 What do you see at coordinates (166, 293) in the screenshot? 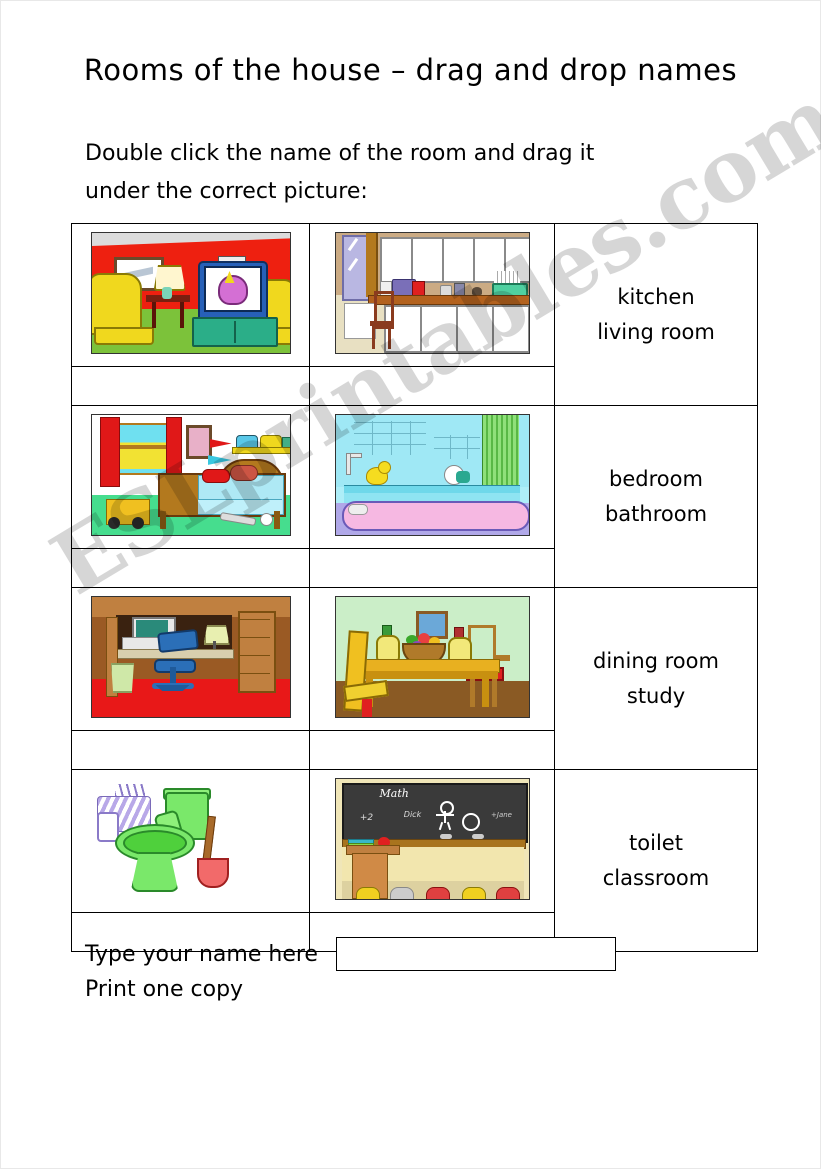
I see `lamp-base-shape` at bounding box center [166, 293].